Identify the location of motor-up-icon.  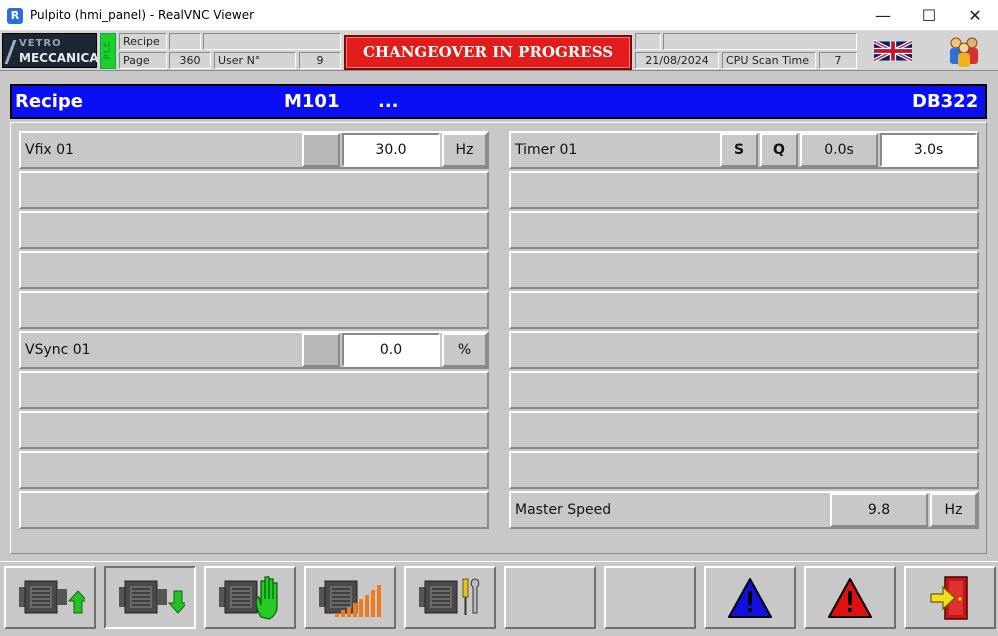
(52, 596).